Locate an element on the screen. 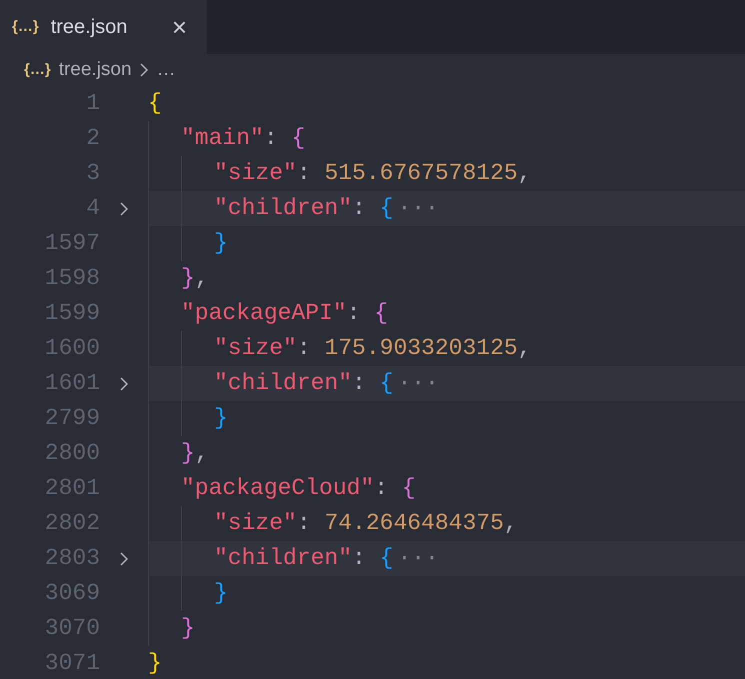  line-number: 3070 is located at coordinates (72, 629).